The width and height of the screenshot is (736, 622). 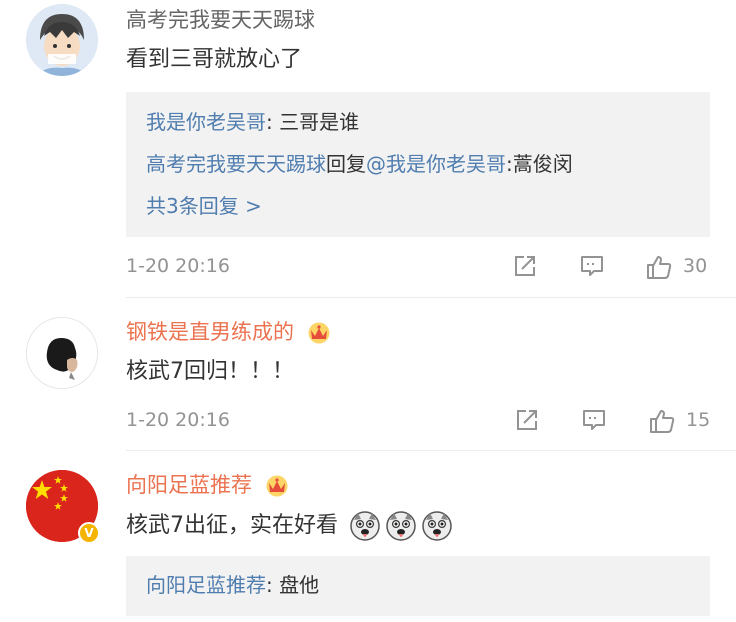 I want to click on username-text: 向阳足蓝推荐, so click(x=189, y=485).